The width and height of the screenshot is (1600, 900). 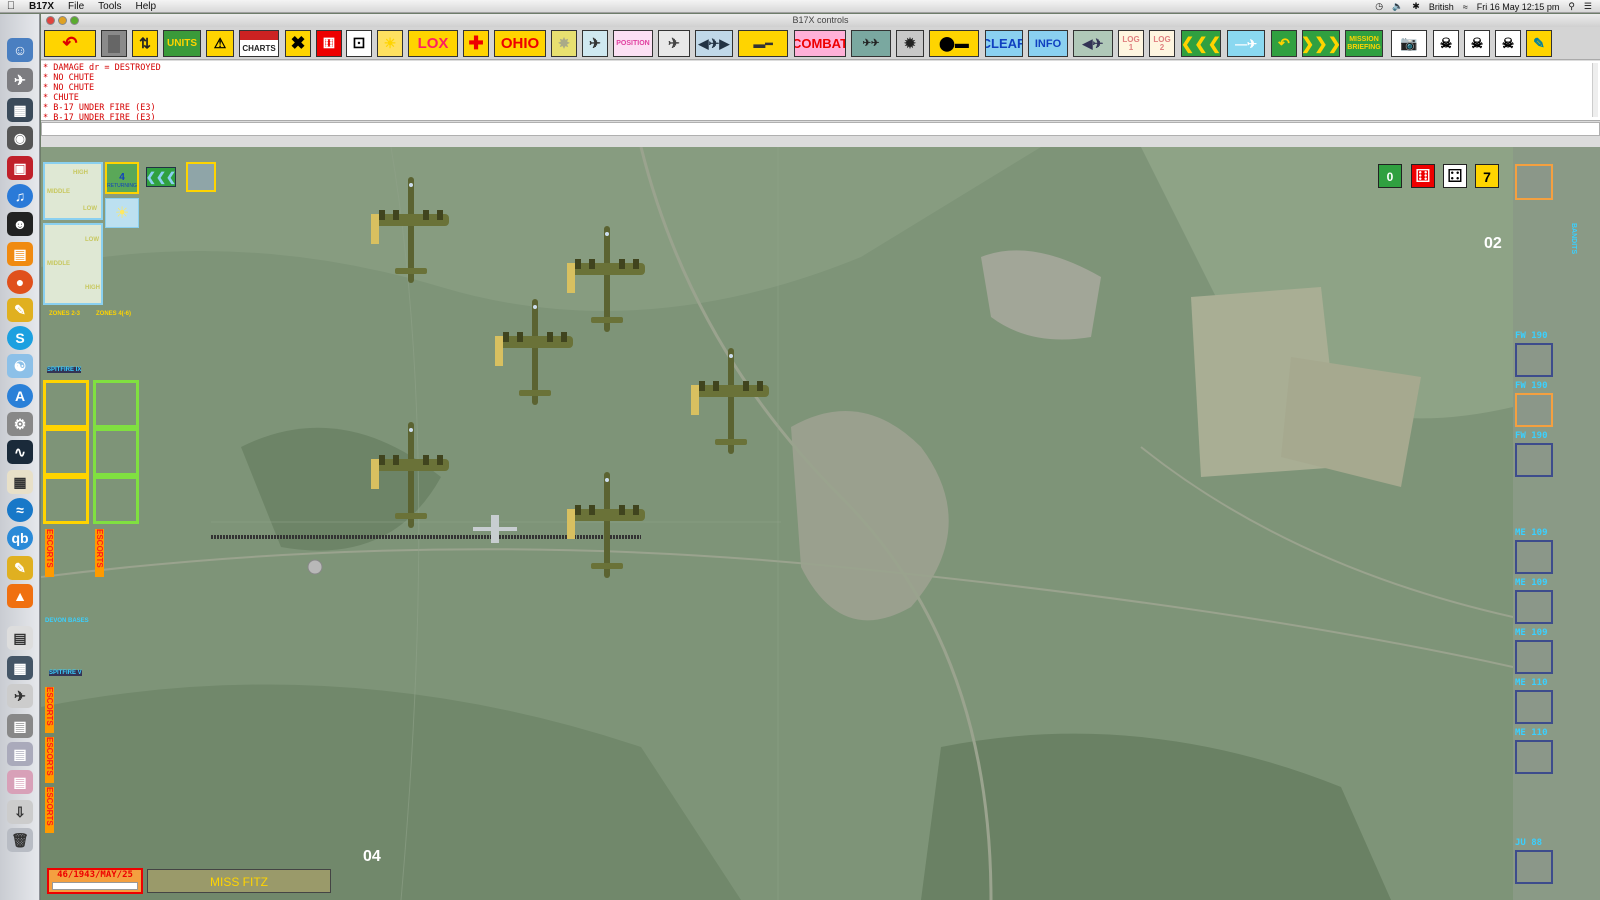 What do you see at coordinates (20, 50) in the screenshot?
I see `finder-icon: ☺` at bounding box center [20, 50].